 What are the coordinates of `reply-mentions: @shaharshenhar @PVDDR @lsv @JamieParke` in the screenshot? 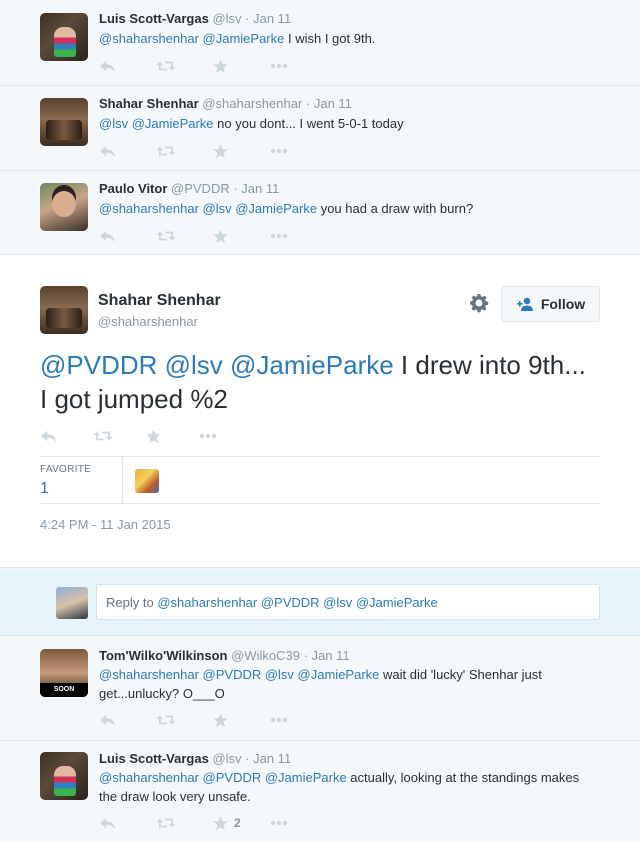 It's located at (297, 602).